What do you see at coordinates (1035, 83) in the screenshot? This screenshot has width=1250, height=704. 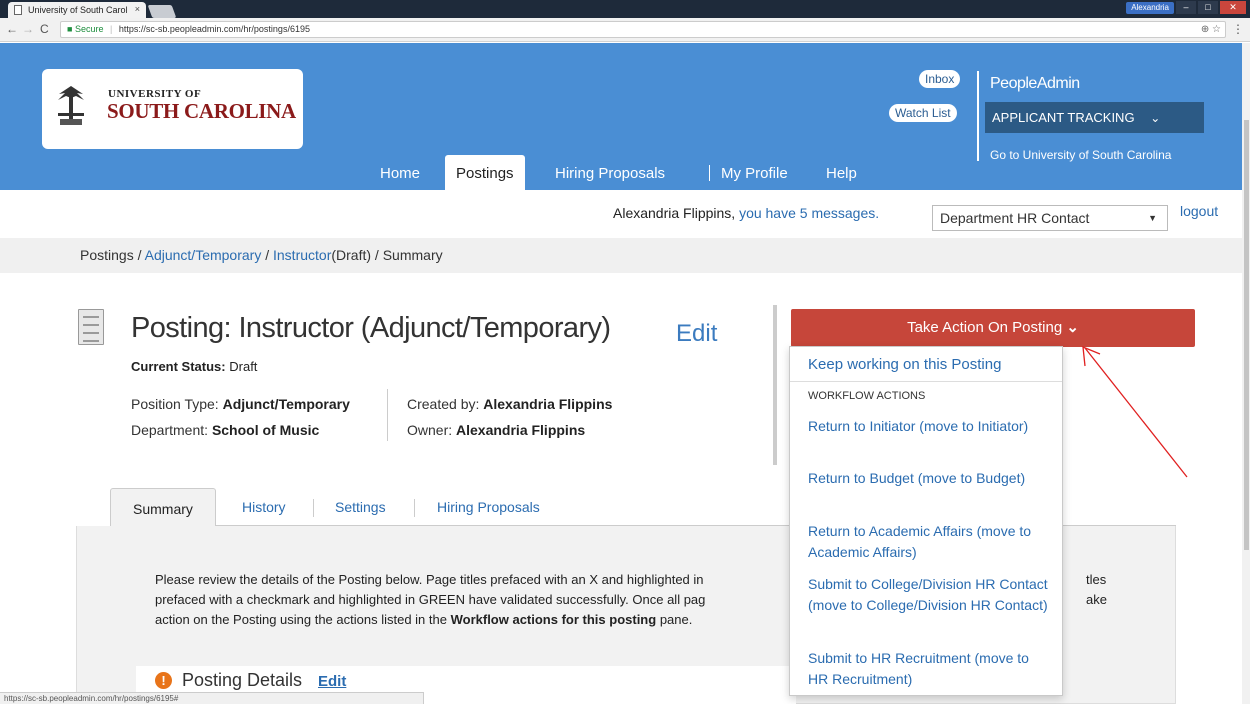 I see `peopleadmin-brand: PeopleAdmin` at bounding box center [1035, 83].